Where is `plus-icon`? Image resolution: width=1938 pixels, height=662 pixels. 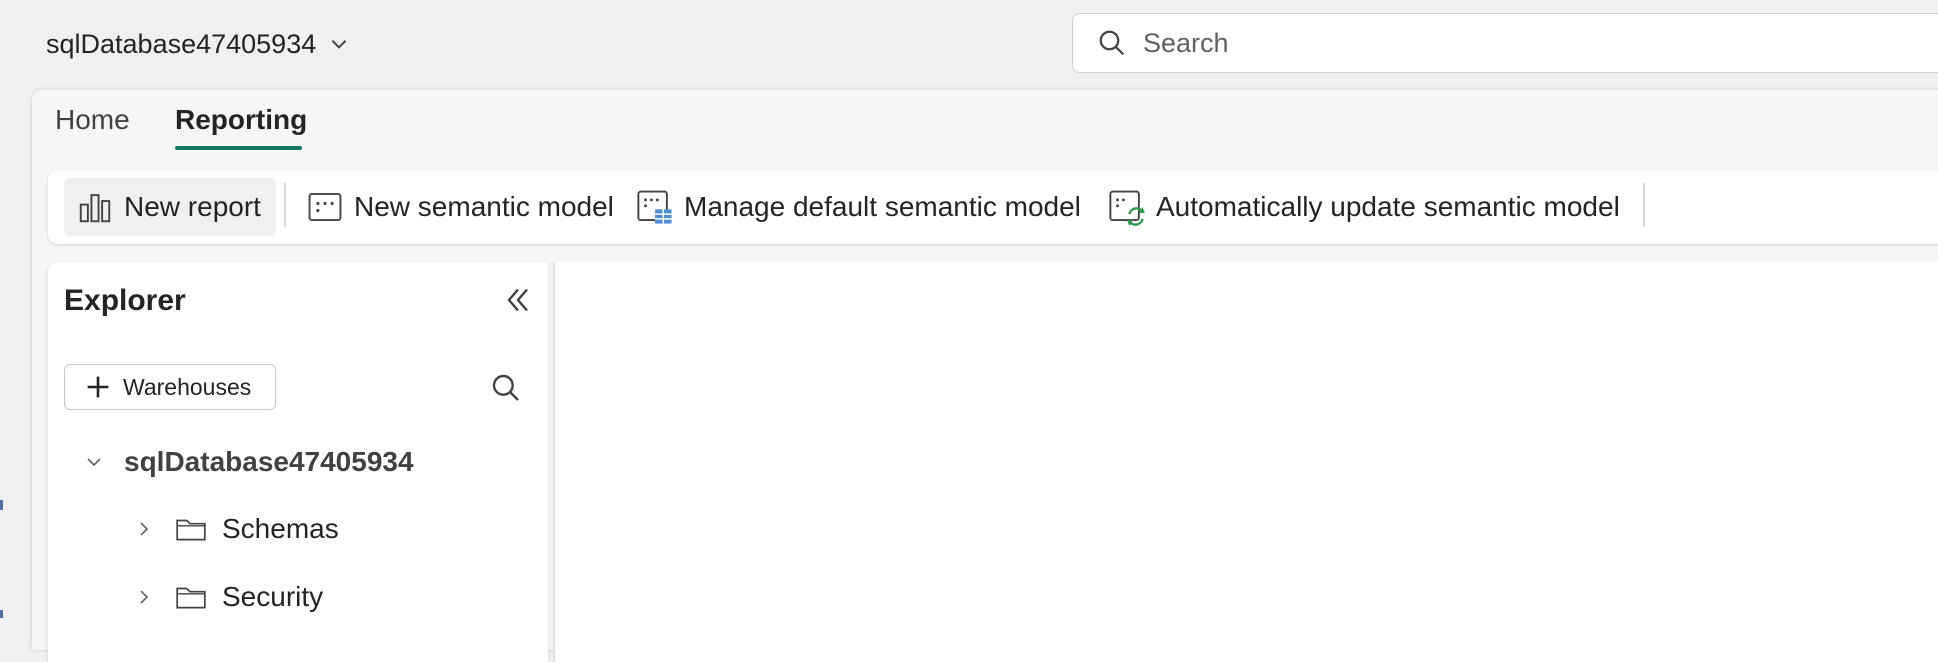 plus-icon is located at coordinates (98, 387).